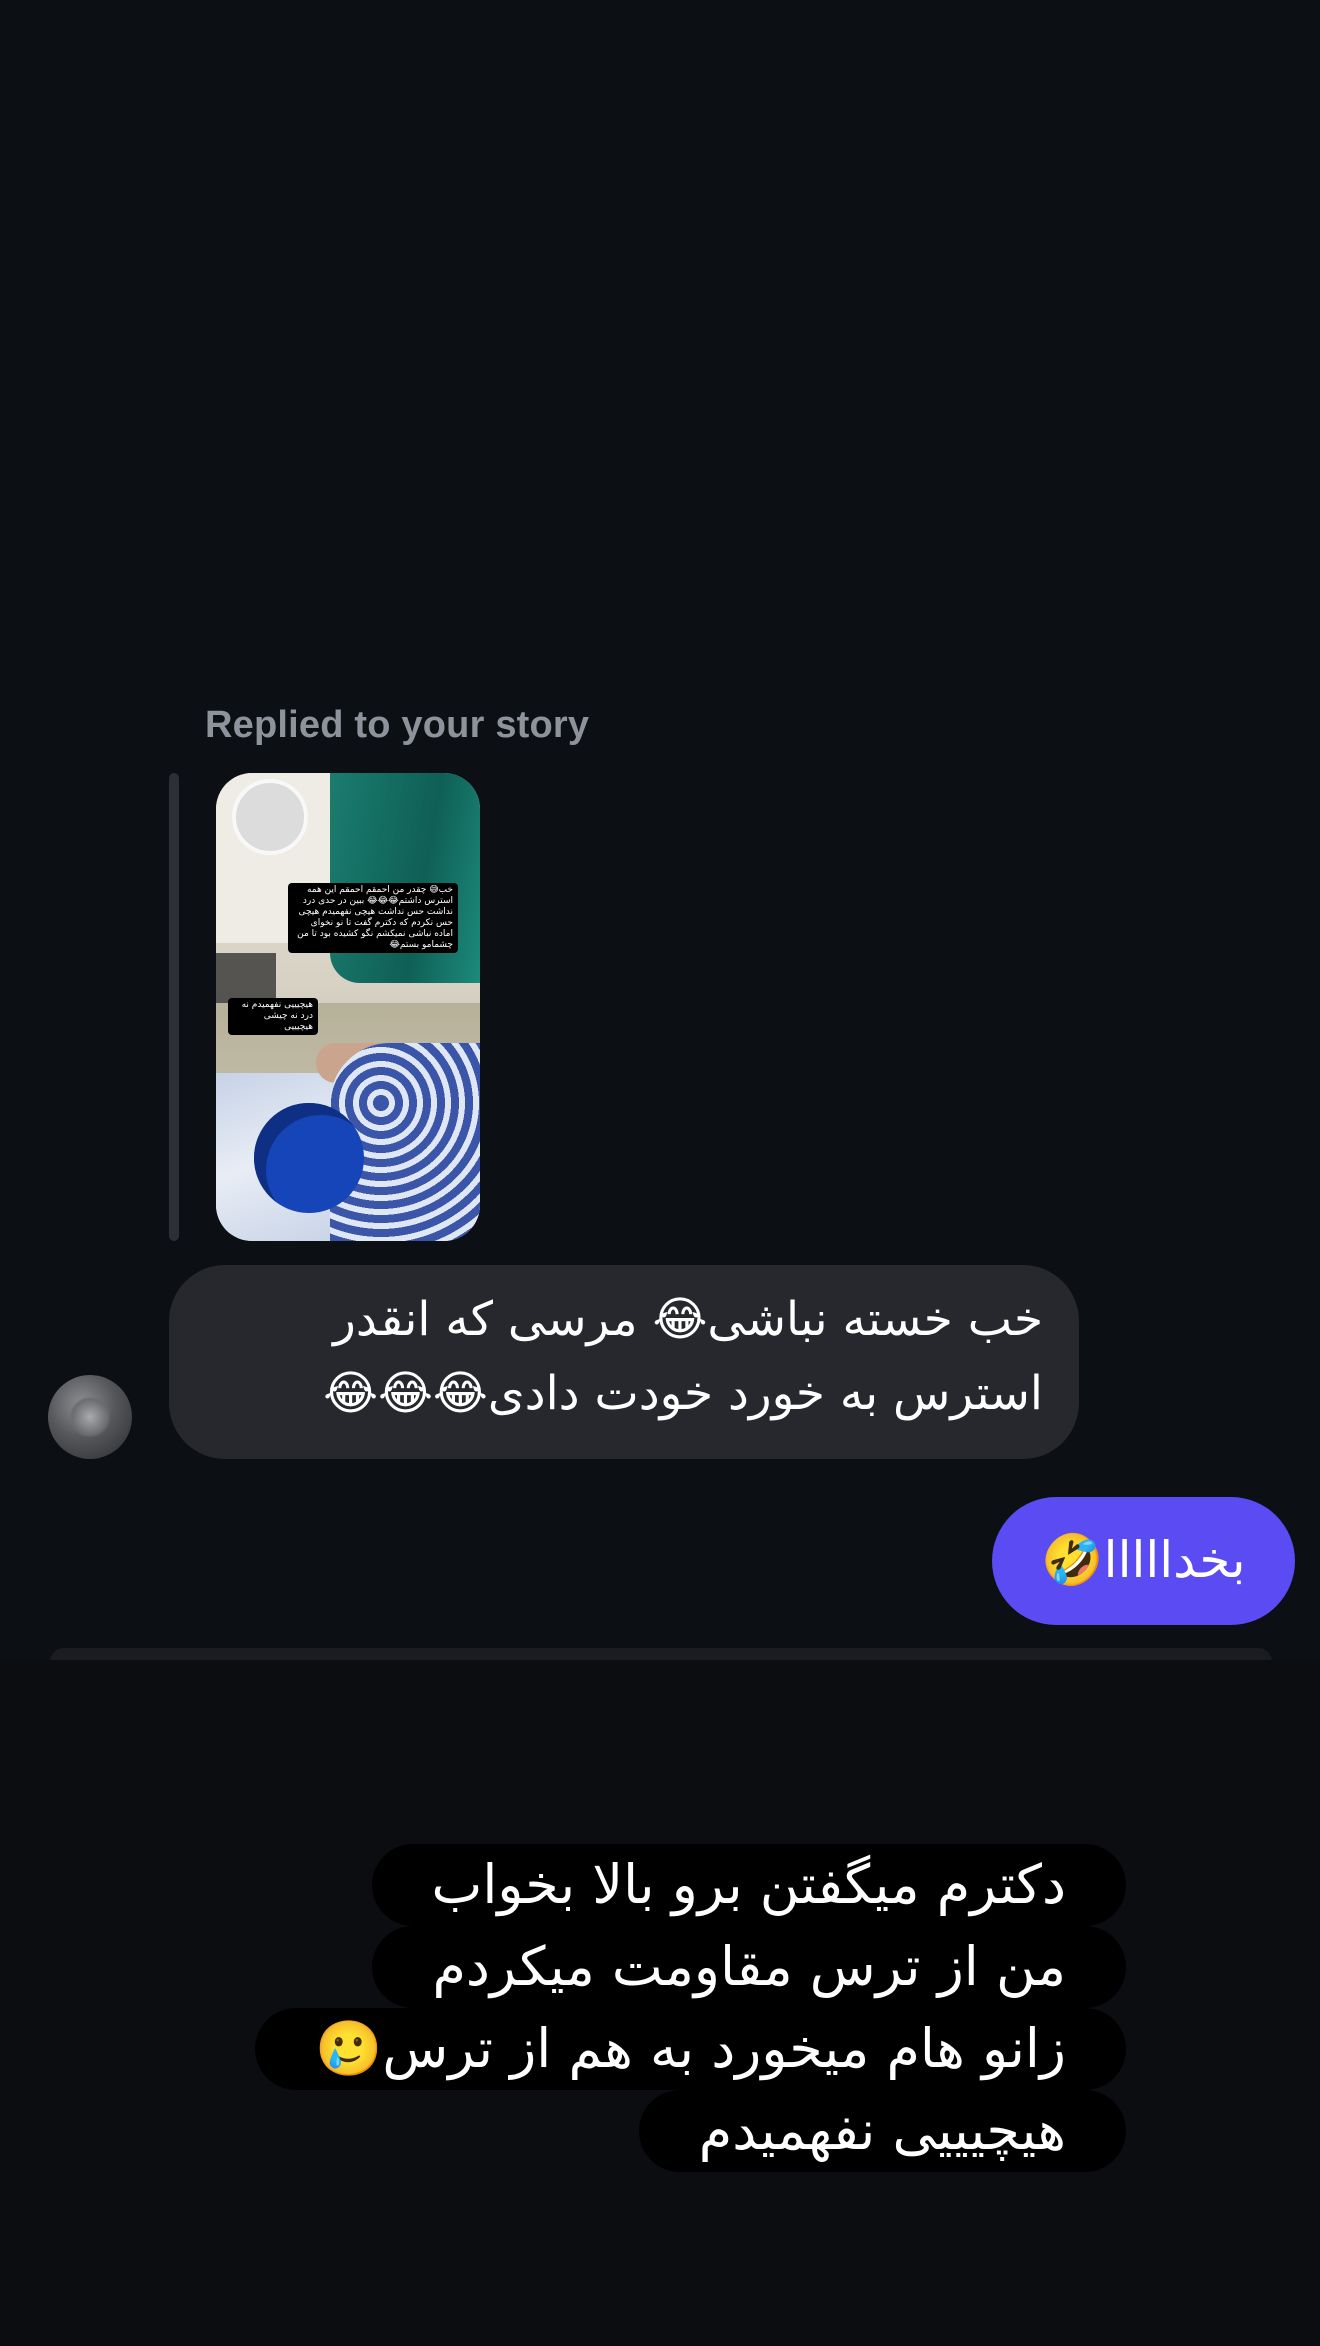 This screenshot has height=2346, width=1320. I want to click on story-caption-line: دکترم میگفتن برو بالا بخواب, so click(748, 1885).